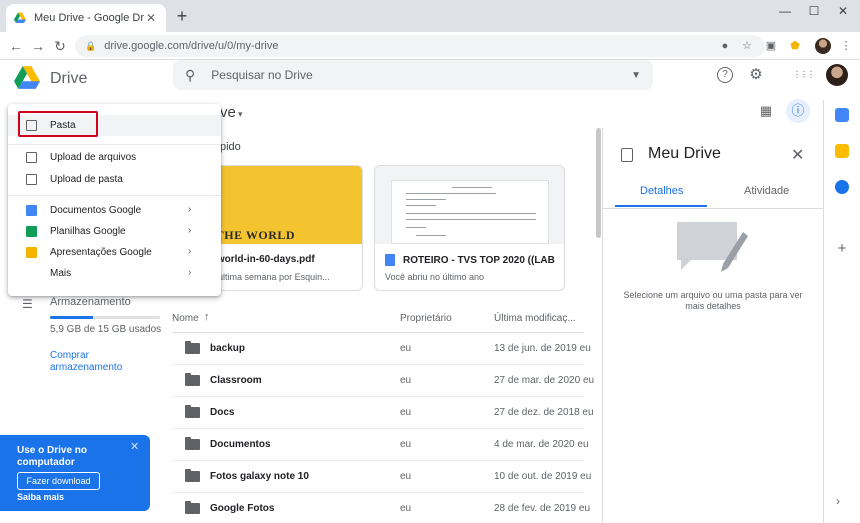  Describe the element at coordinates (114, 273) in the screenshot. I see `menu-item-more: Mais ›` at that location.